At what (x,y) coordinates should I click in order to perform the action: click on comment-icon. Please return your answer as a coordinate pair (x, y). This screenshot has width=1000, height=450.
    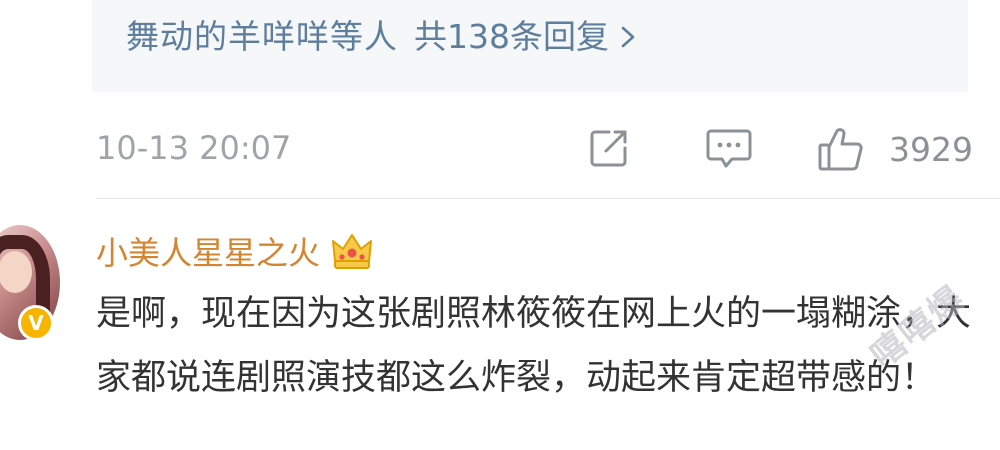
    Looking at the image, I should click on (729, 148).